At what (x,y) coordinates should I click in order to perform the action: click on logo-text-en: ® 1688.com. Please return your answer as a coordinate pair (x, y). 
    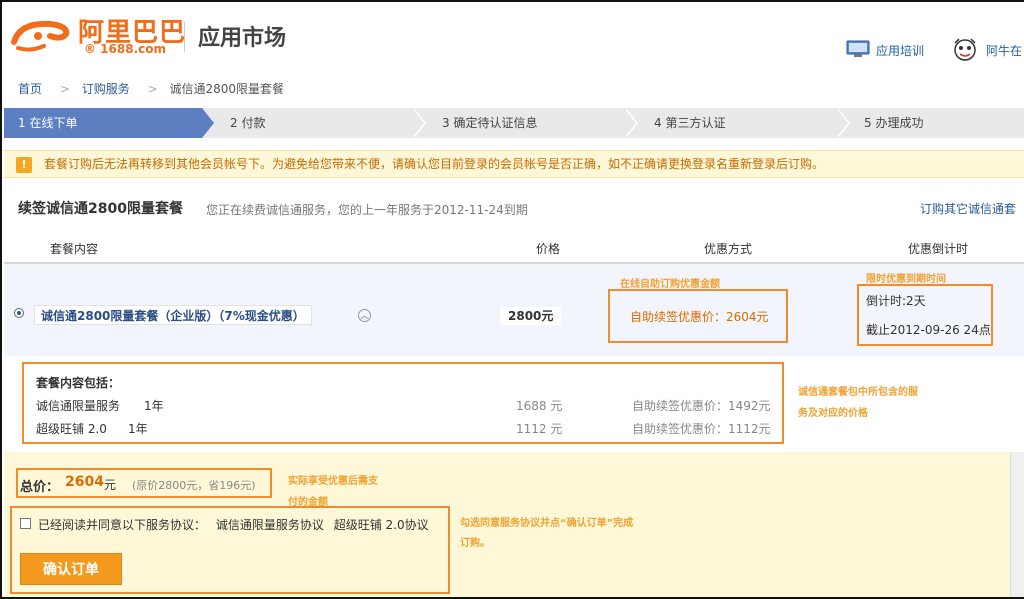
    Looking at the image, I should click on (125, 49).